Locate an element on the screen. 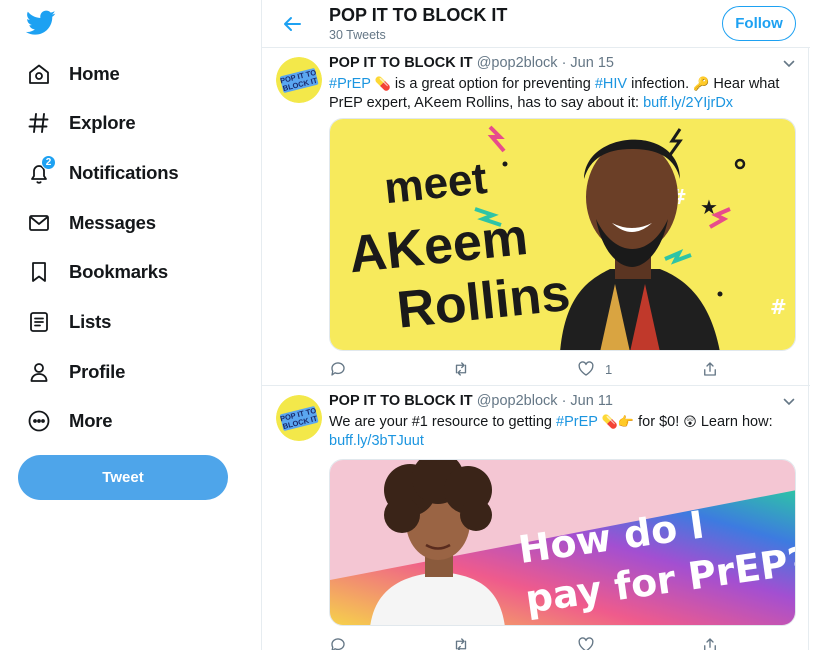 The height and width of the screenshot is (650, 826). nav-bookmarks-label: Bookmarks is located at coordinates (118, 271).